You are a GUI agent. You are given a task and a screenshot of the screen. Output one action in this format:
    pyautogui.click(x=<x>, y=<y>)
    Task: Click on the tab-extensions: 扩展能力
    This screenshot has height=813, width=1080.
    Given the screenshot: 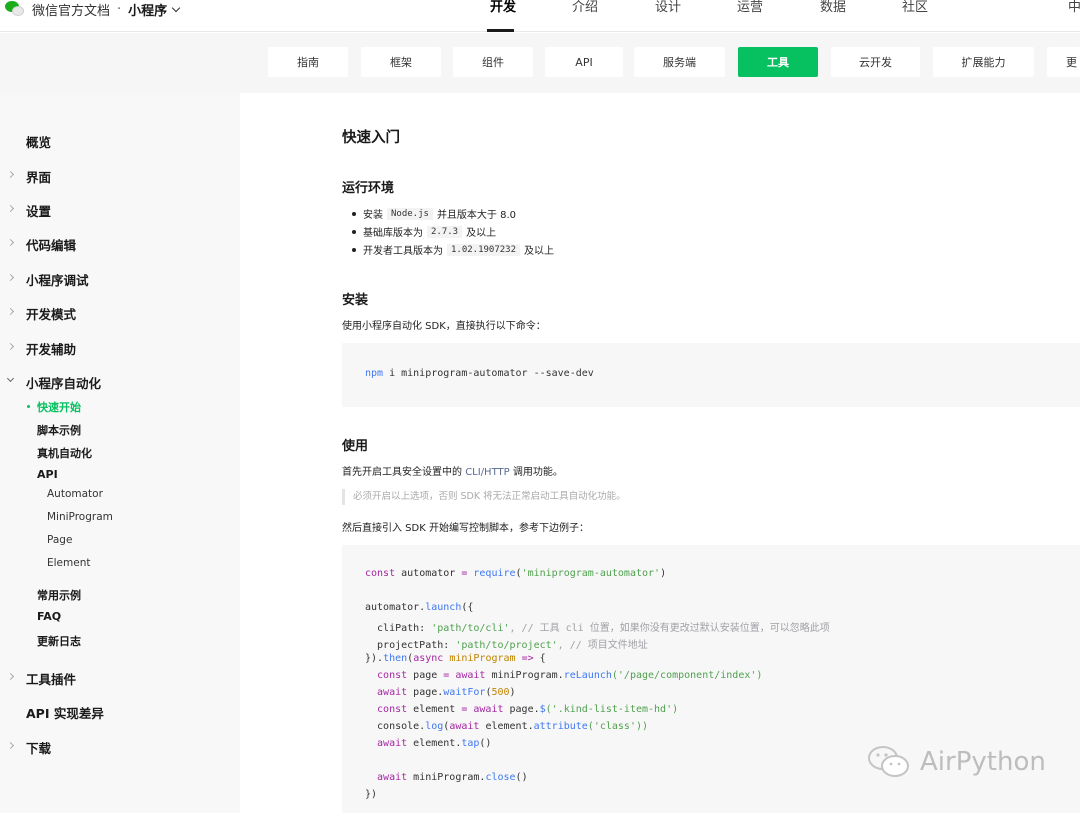 What is the action you would take?
    pyautogui.click(x=983, y=62)
    